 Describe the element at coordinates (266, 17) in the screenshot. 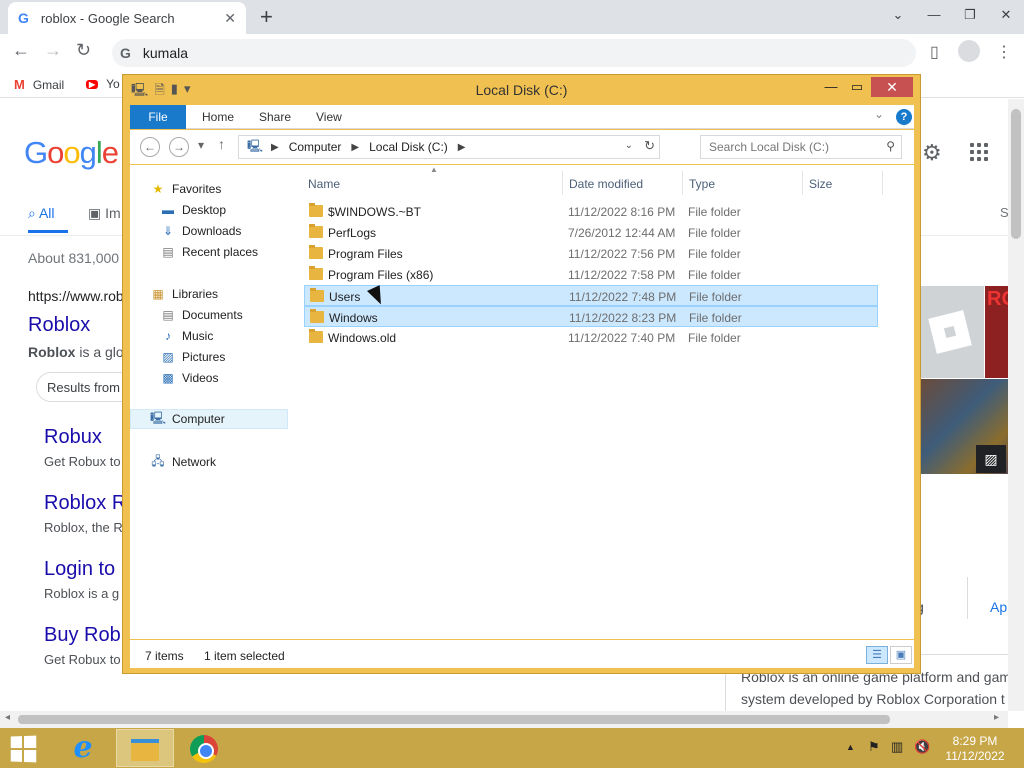

I see `new-tab-button: +` at that location.